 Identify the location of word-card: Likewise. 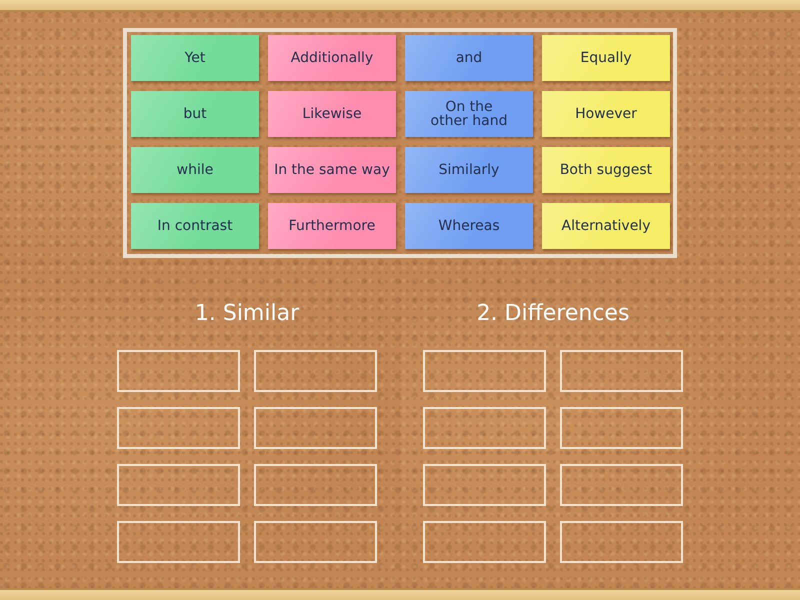
(332, 114).